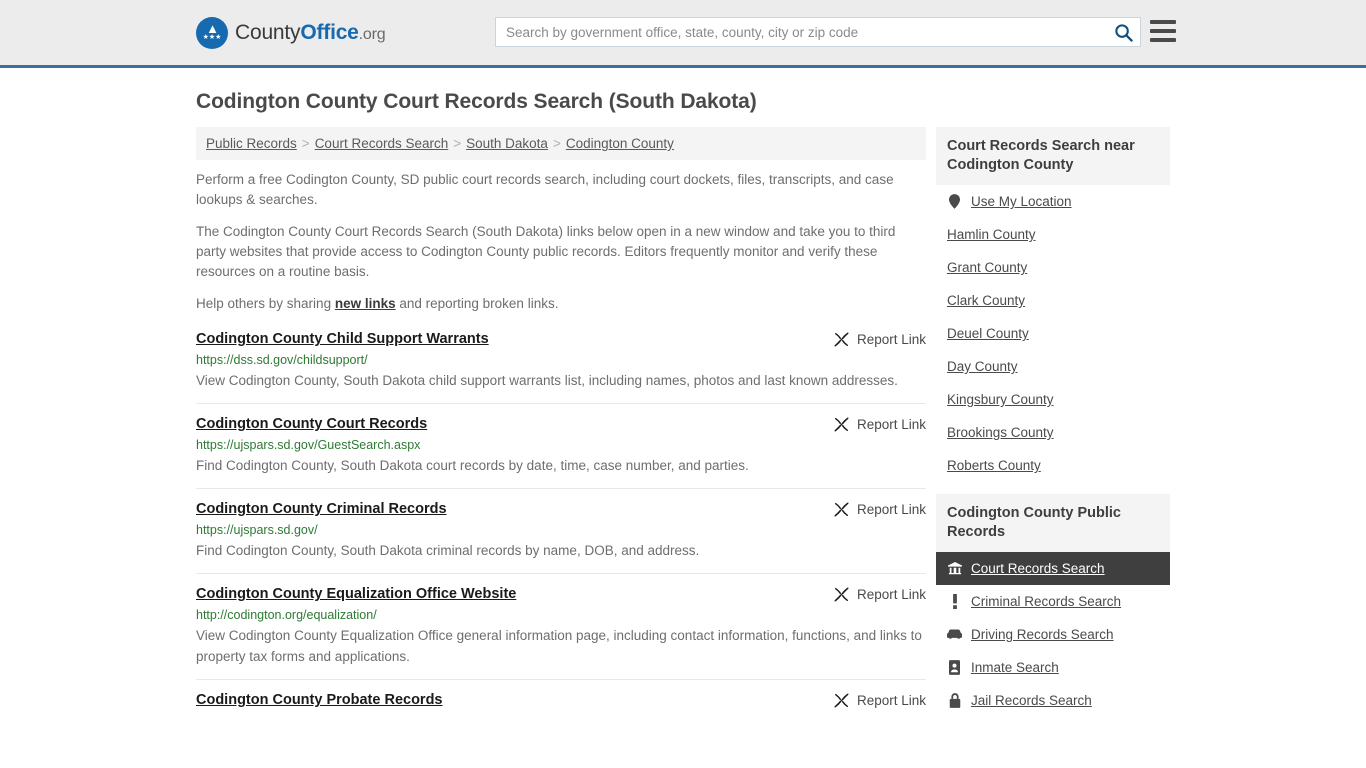 This screenshot has height=768, width=1366. I want to click on public-records-item-label: Inmate Search, so click(1015, 667).